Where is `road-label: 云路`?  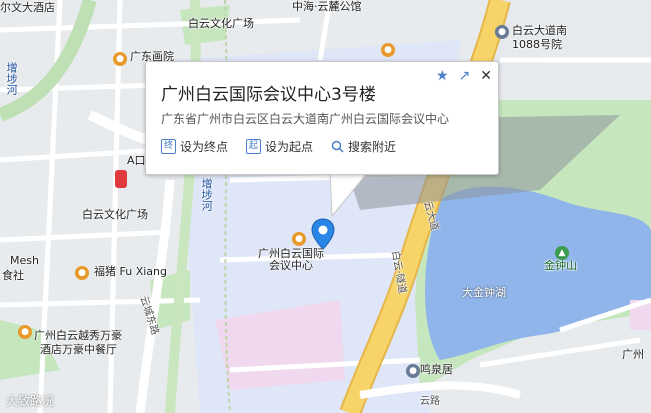 road-label: 云路 is located at coordinates (430, 401).